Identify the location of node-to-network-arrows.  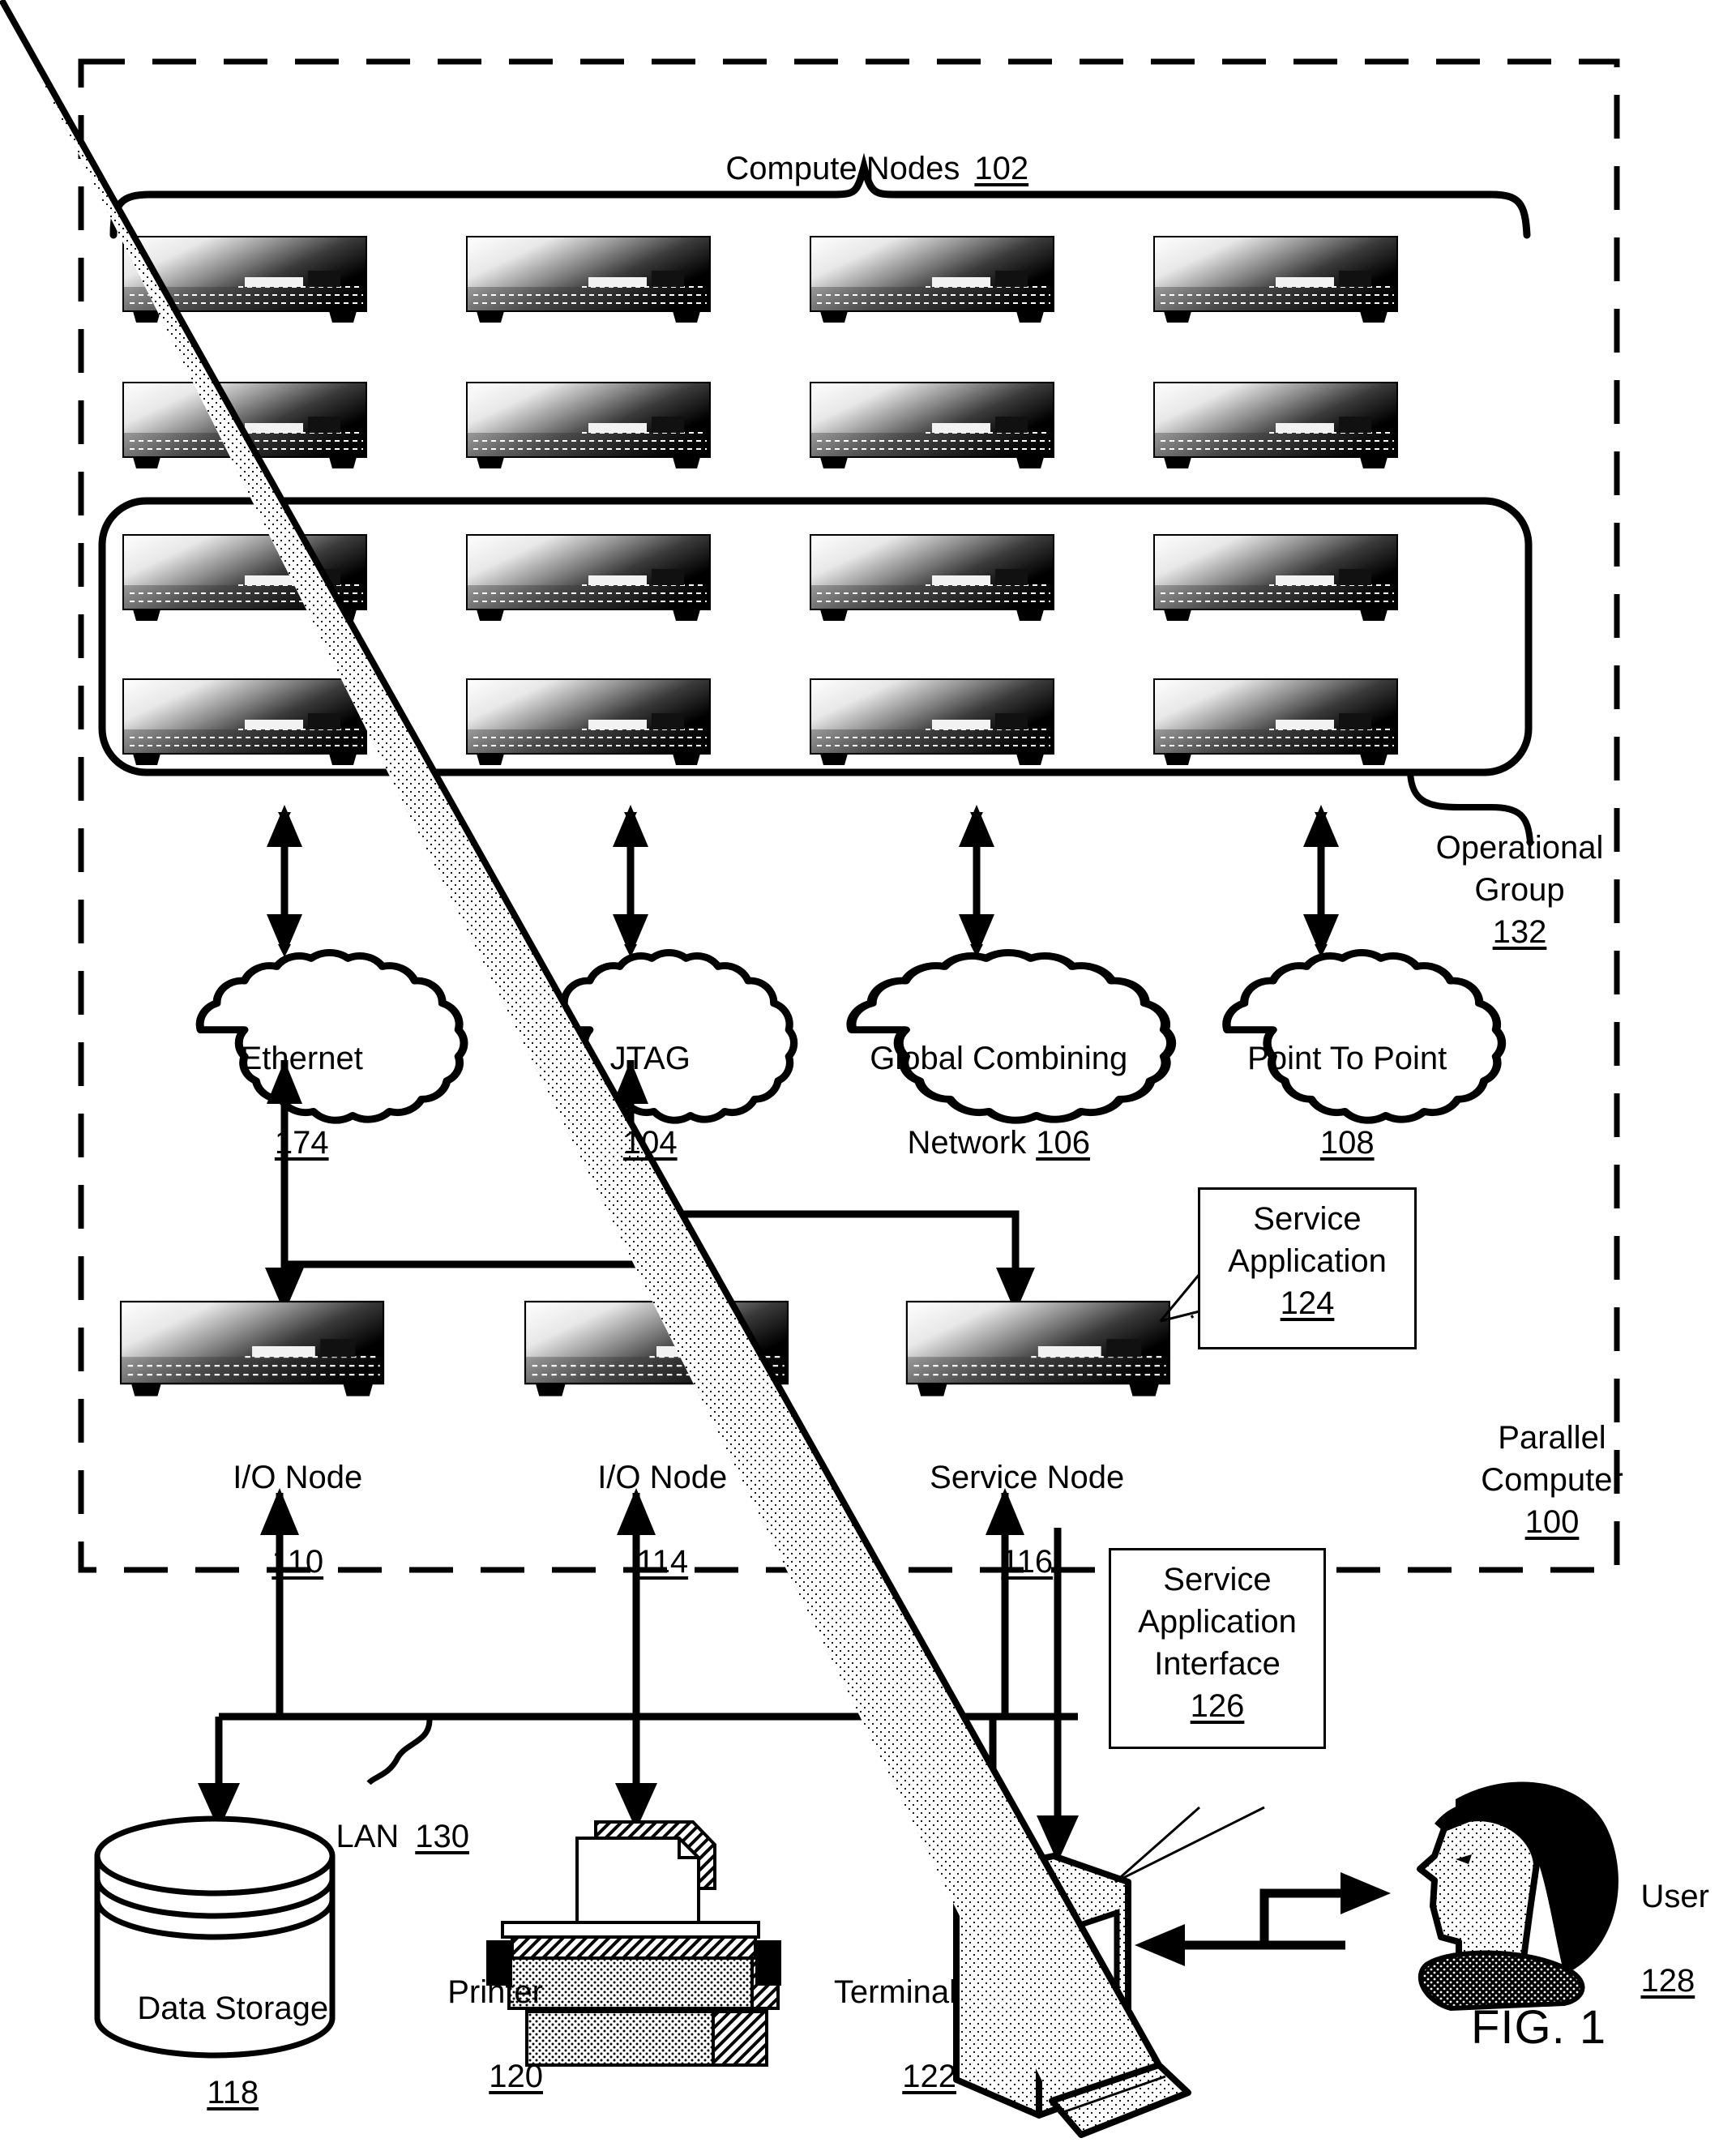
(803, 884).